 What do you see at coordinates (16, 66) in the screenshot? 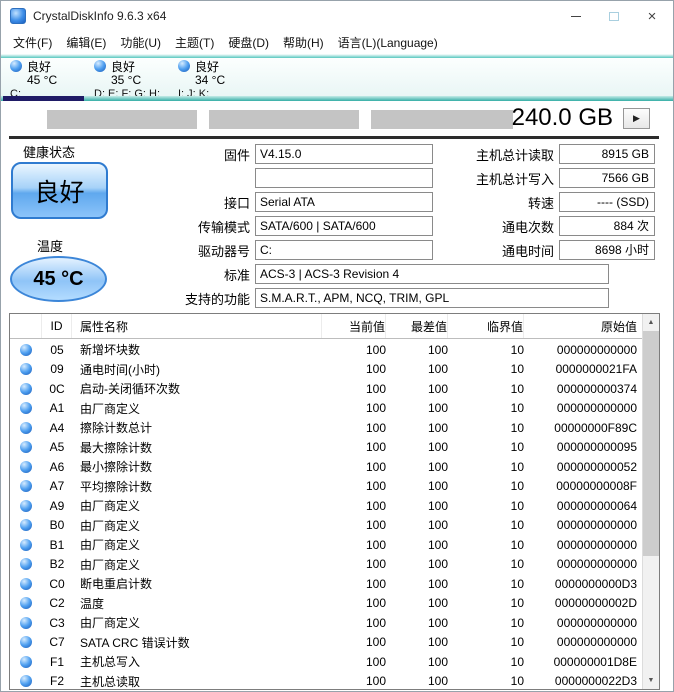
I see `health-sphere-icon` at bounding box center [16, 66].